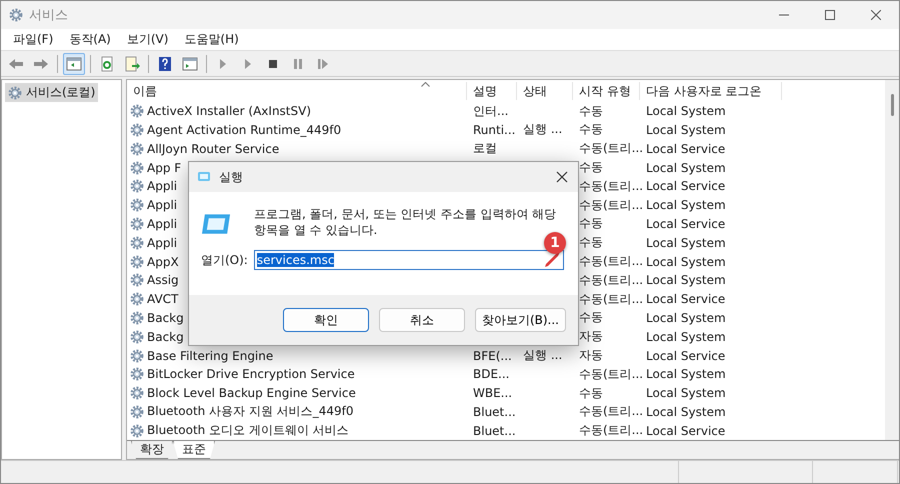 Image resolution: width=900 pixels, height=484 pixels. Describe the element at coordinates (606, 91) in the screenshot. I see `column-header: 시작 유형` at that location.